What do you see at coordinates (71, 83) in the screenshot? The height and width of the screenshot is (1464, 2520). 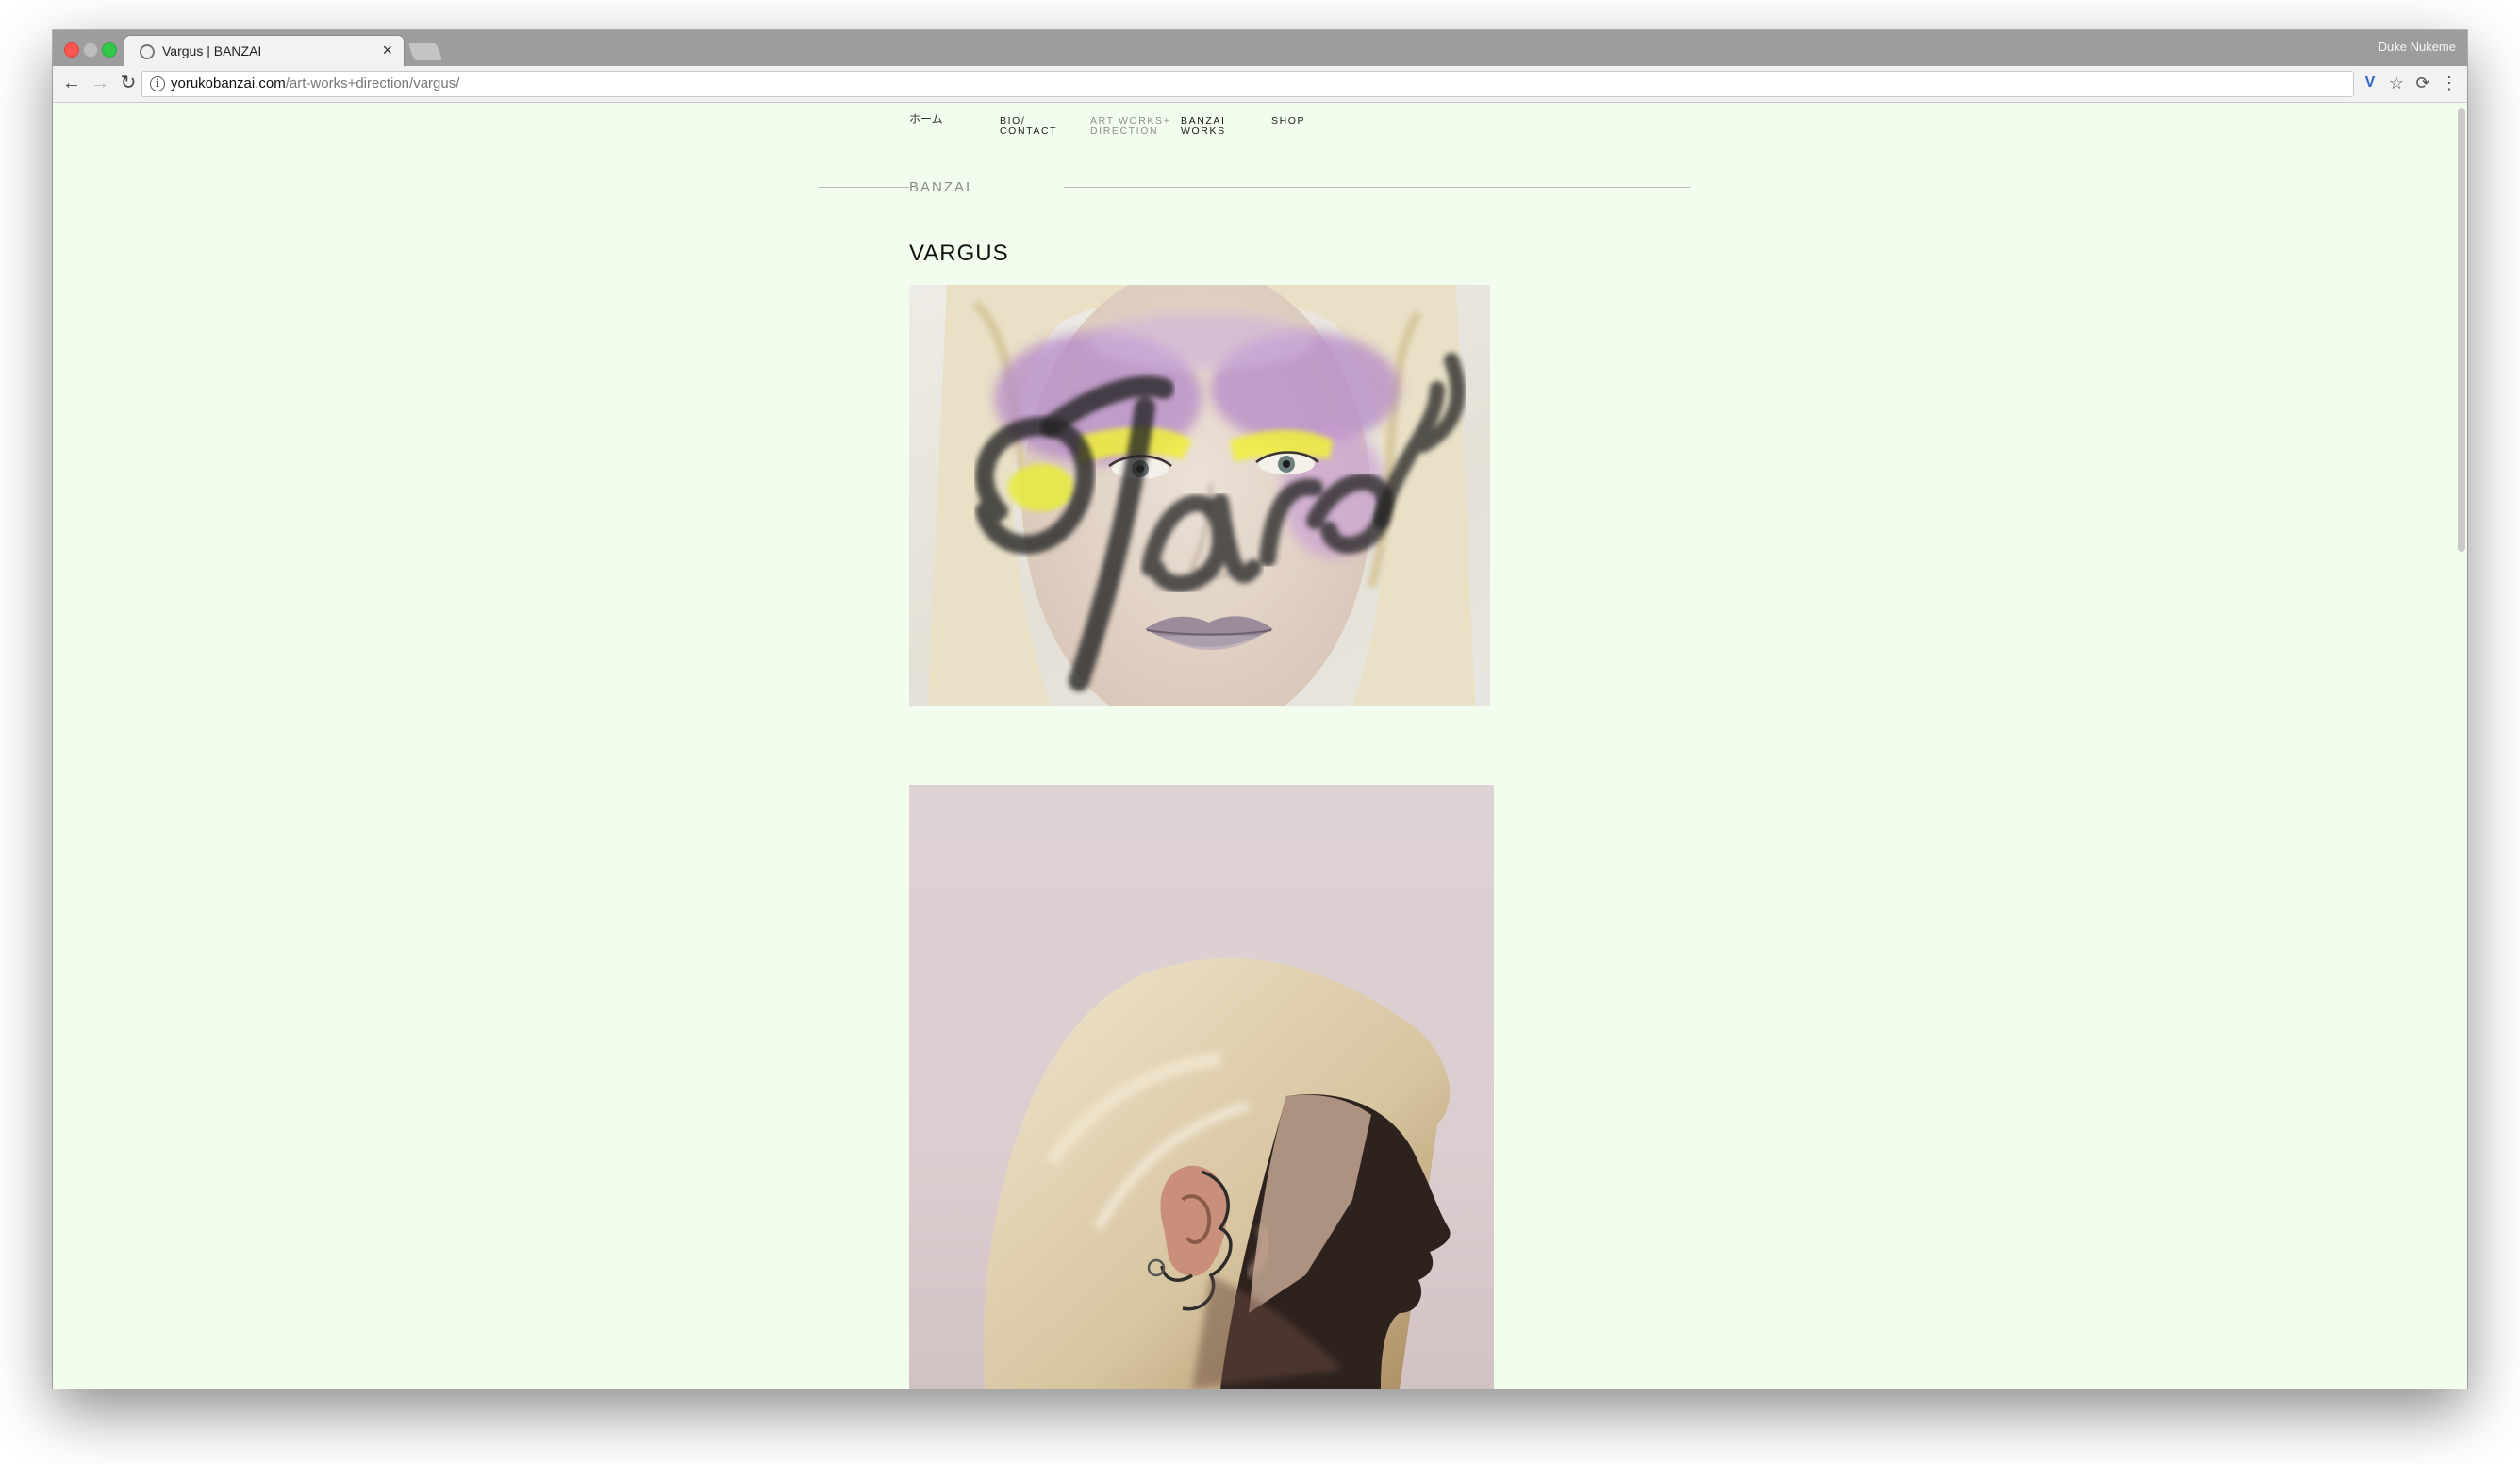 I see `back-arrow-icon: ←` at bounding box center [71, 83].